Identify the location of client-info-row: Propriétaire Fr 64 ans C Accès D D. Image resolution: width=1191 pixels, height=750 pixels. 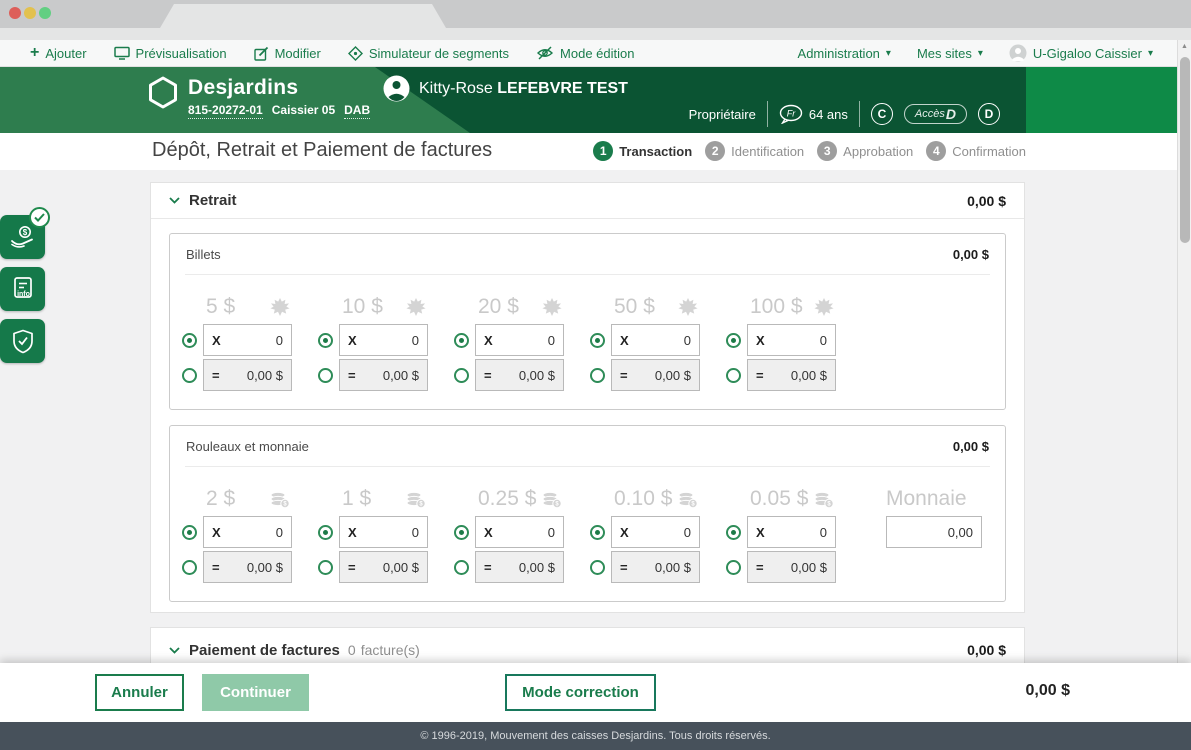
(844, 114).